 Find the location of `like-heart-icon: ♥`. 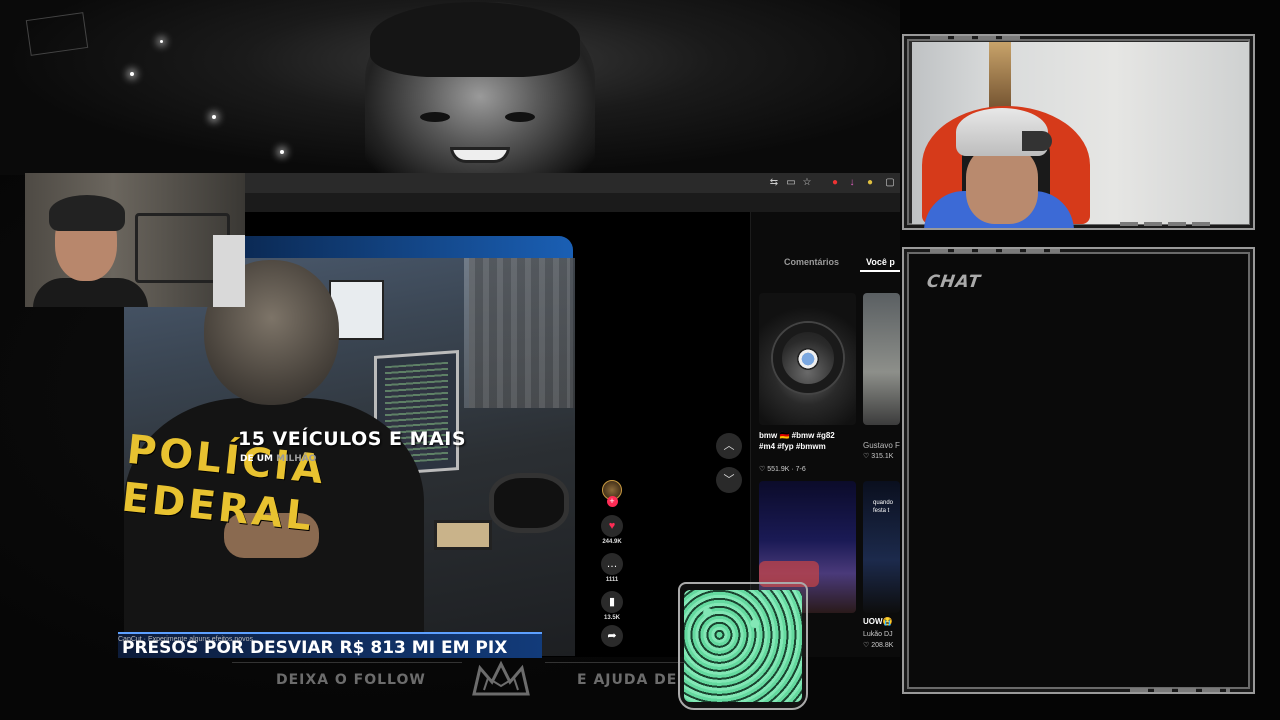

like-heart-icon: ♥ is located at coordinates (612, 526).